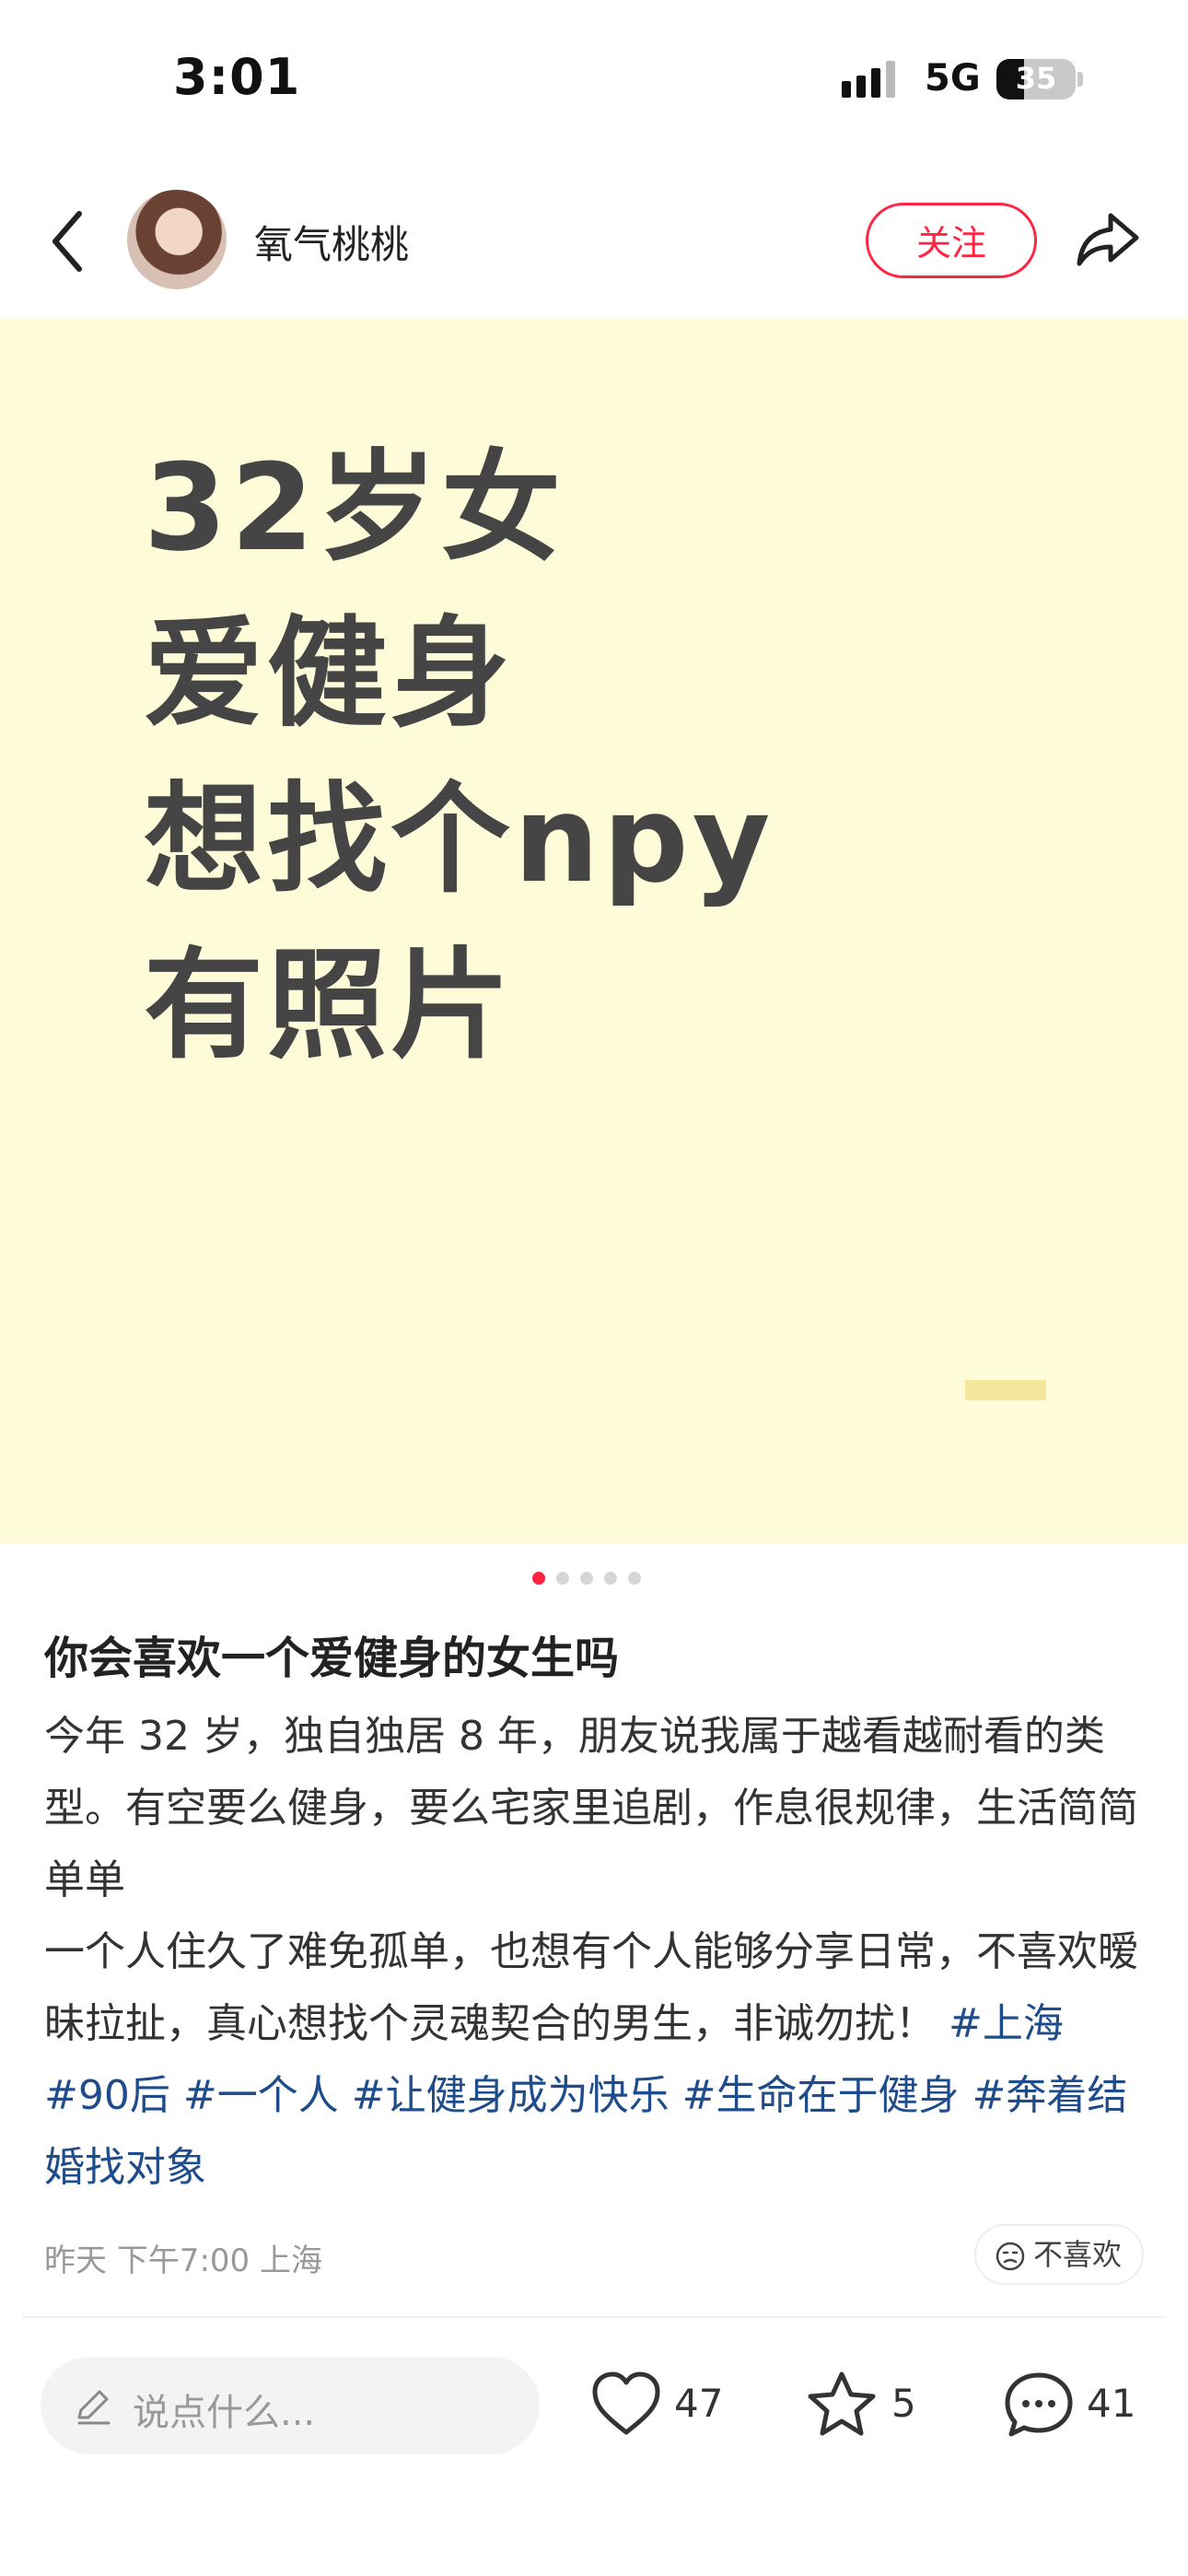 The image size is (1188, 2576). What do you see at coordinates (354, 508) in the screenshot?
I see `hero-text-line: 32岁女` at bounding box center [354, 508].